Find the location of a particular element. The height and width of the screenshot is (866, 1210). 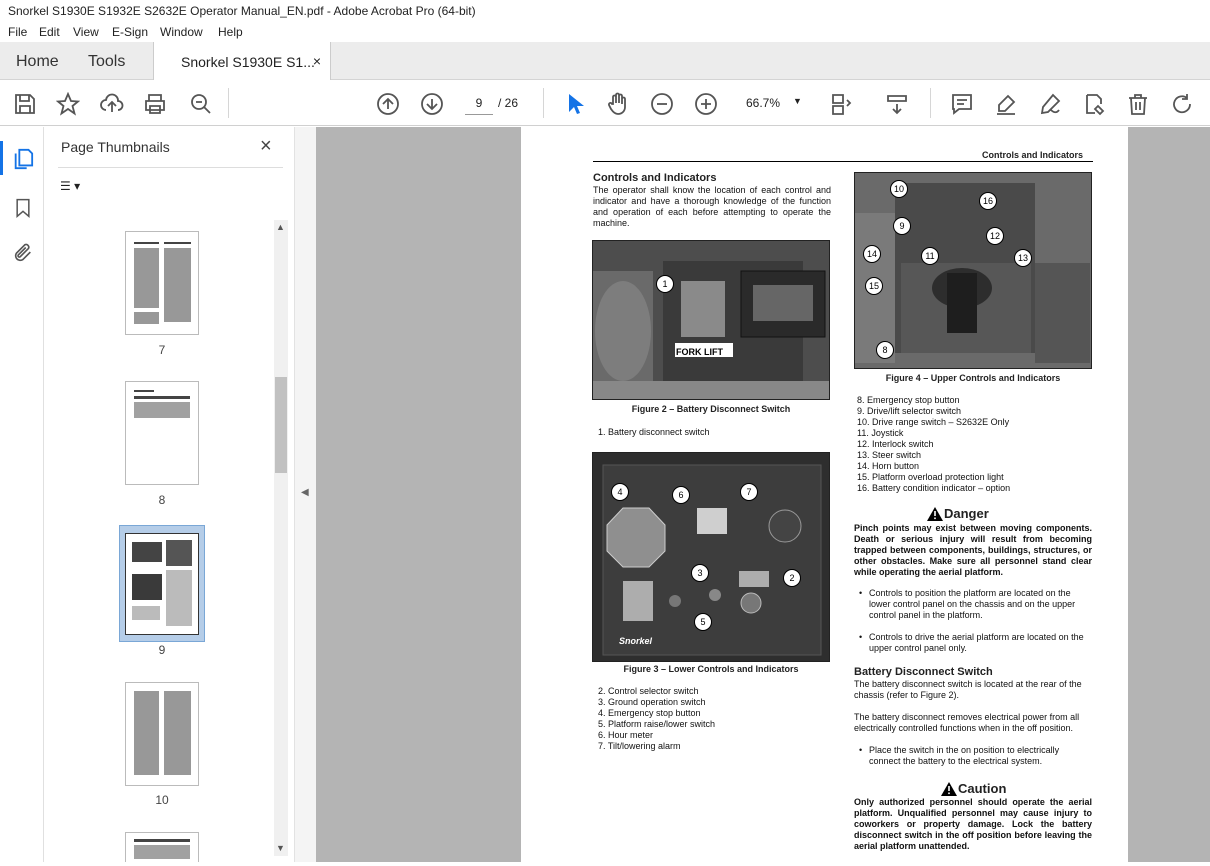

bookmark-icon is located at coordinates (23, 208).